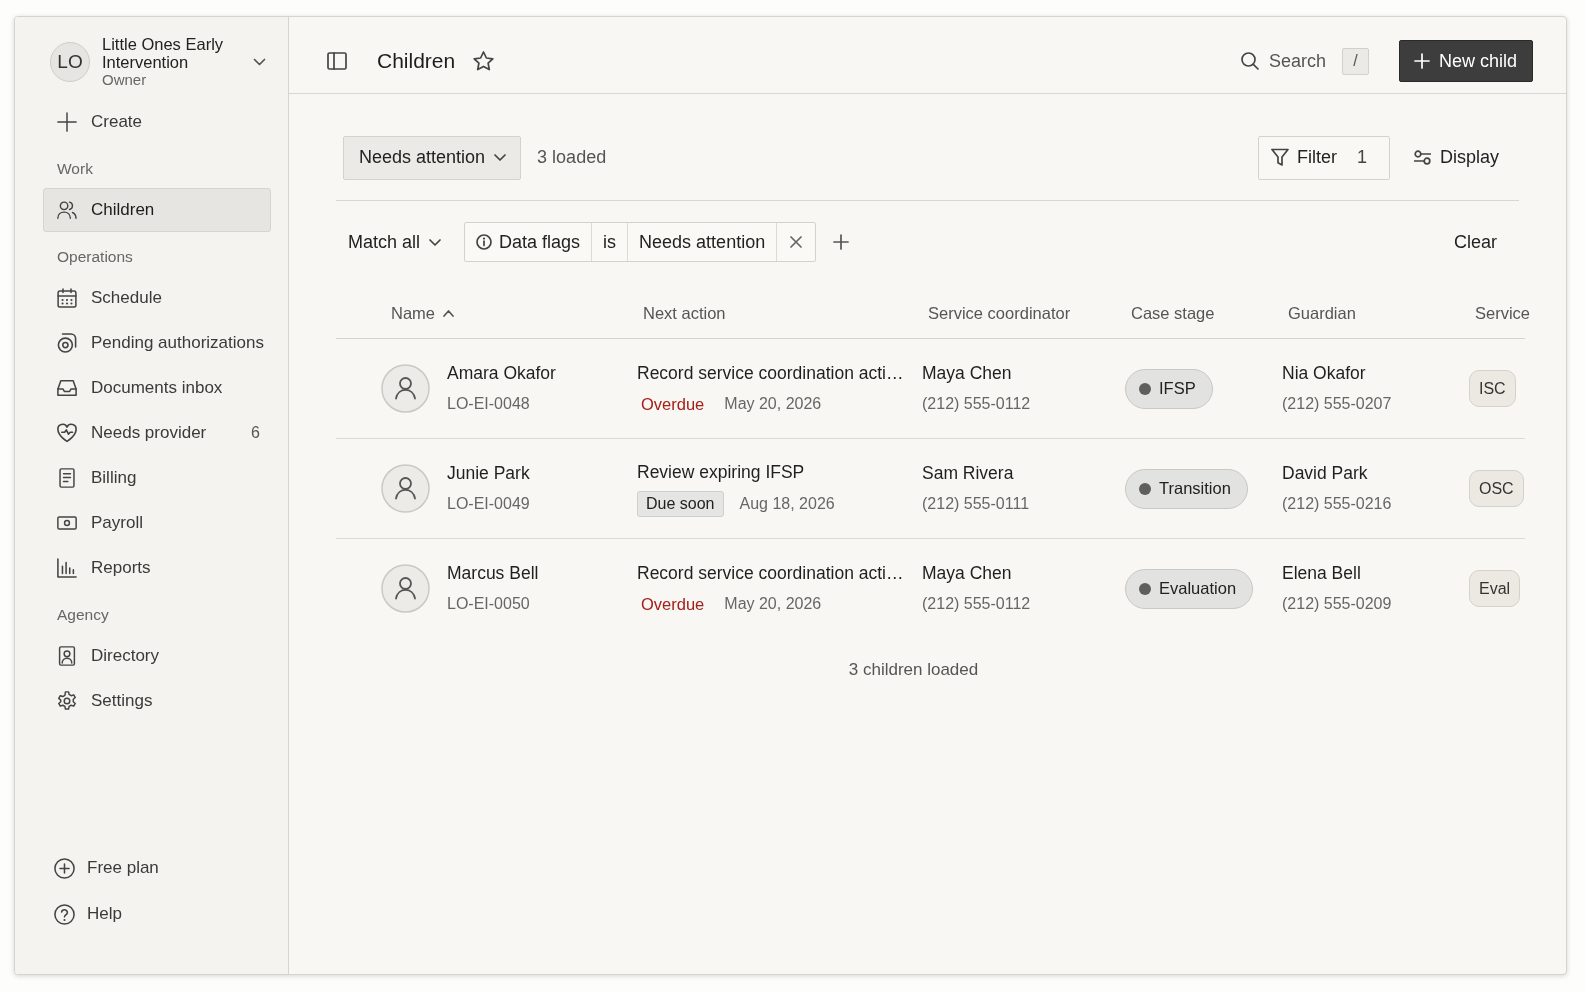  I want to click on sliders-icon, so click(1422, 157).